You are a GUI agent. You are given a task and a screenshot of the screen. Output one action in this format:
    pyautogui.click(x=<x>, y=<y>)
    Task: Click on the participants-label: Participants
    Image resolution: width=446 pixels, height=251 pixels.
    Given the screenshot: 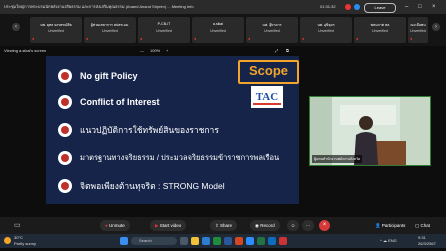 What is the action you would take?
    pyautogui.click(x=393, y=225)
    